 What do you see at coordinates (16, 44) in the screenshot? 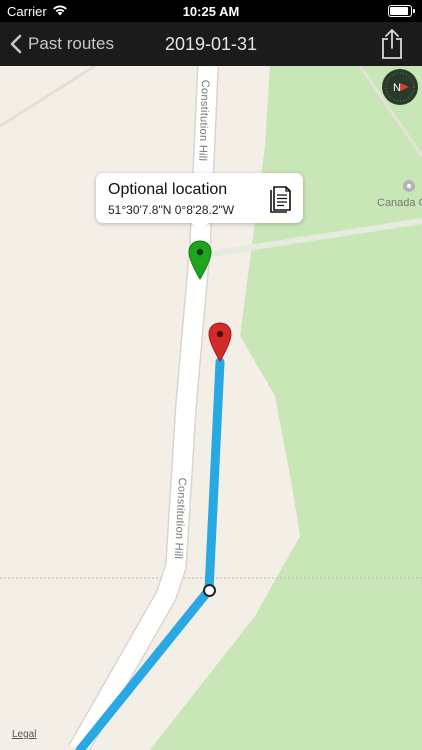
I see `chevron-left-icon` at bounding box center [16, 44].